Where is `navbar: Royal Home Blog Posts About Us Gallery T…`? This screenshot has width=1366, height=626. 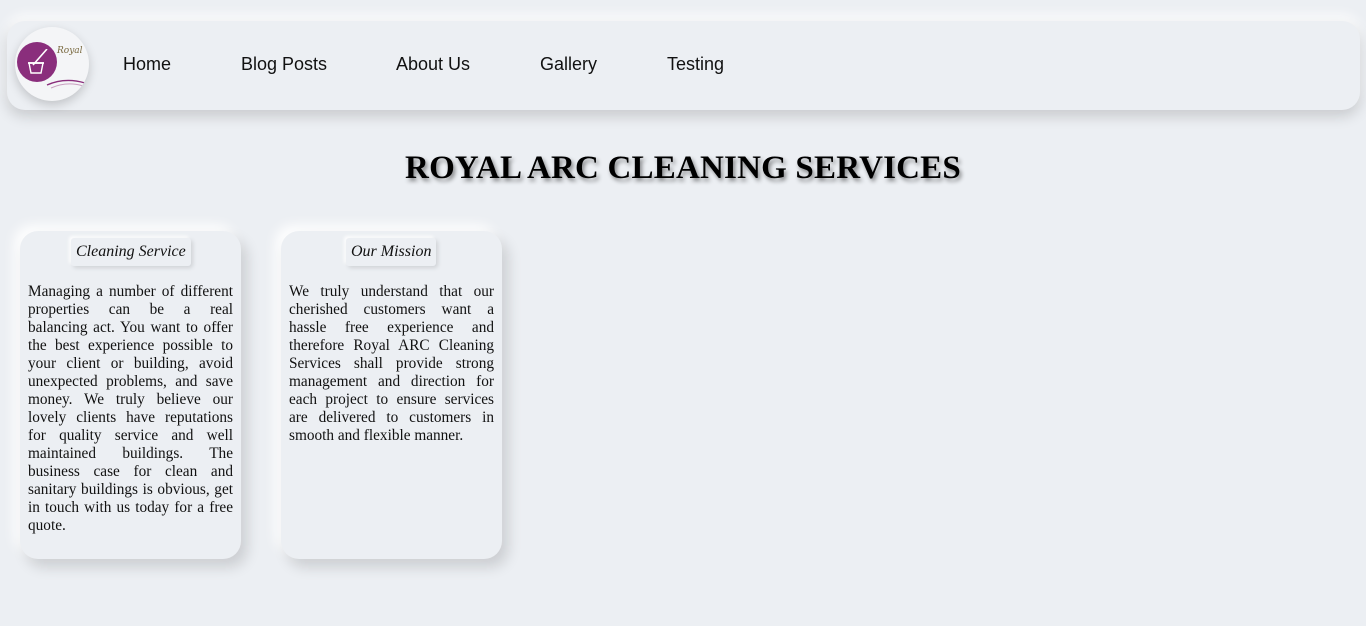
navbar: Royal Home Blog Posts About Us Gallery T… is located at coordinates (683, 65).